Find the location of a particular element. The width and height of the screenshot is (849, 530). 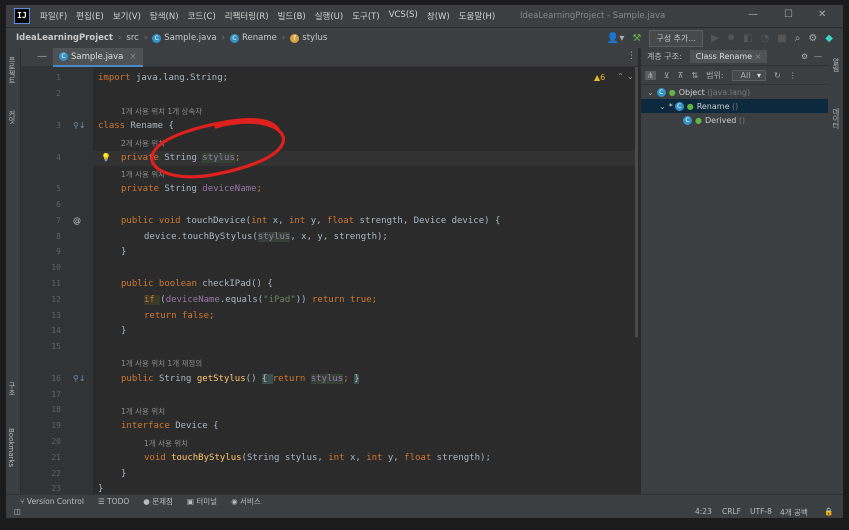

search-icon: ⌕ is located at coordinates (798, 38).